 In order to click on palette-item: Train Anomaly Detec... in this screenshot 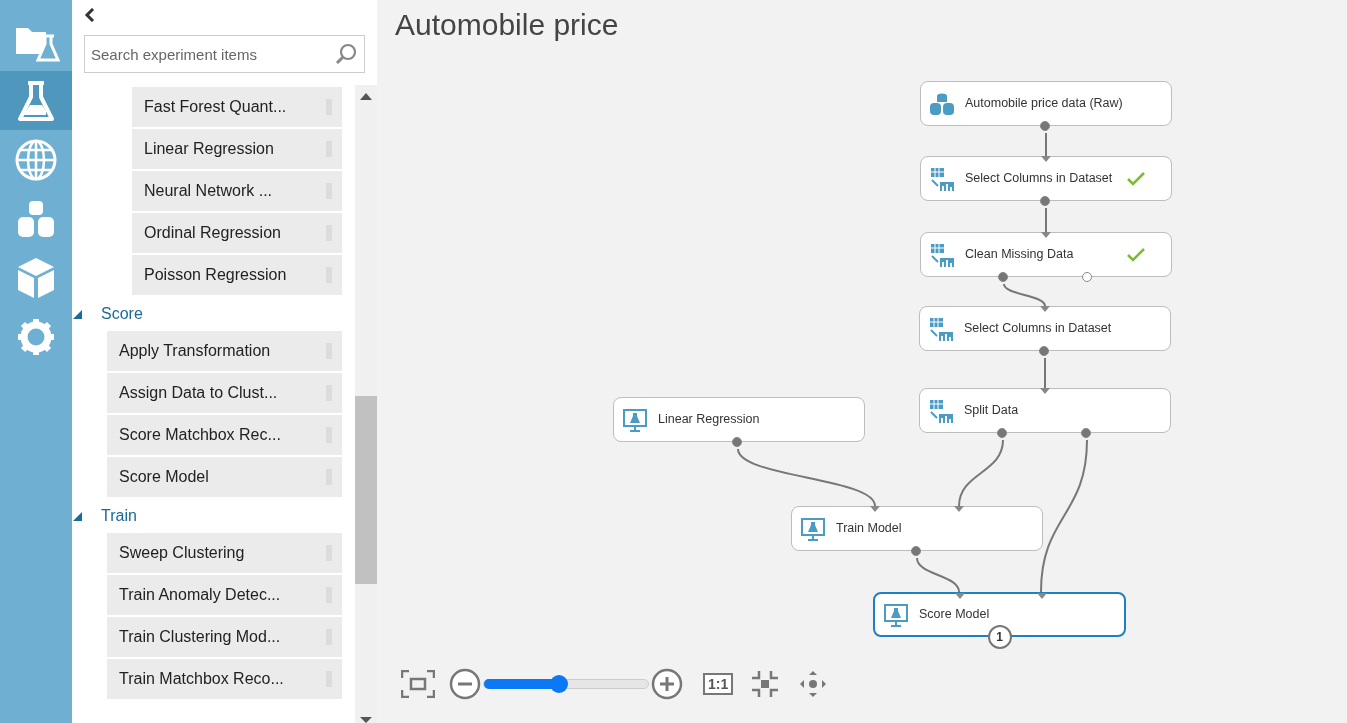, I will do `click(224, 595)`.